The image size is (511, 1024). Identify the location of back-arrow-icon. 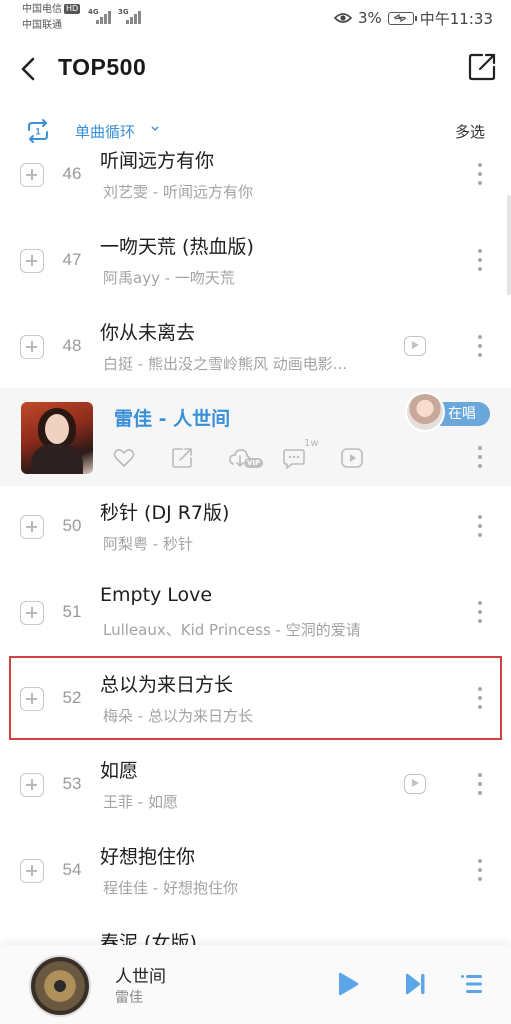
(29, 69).